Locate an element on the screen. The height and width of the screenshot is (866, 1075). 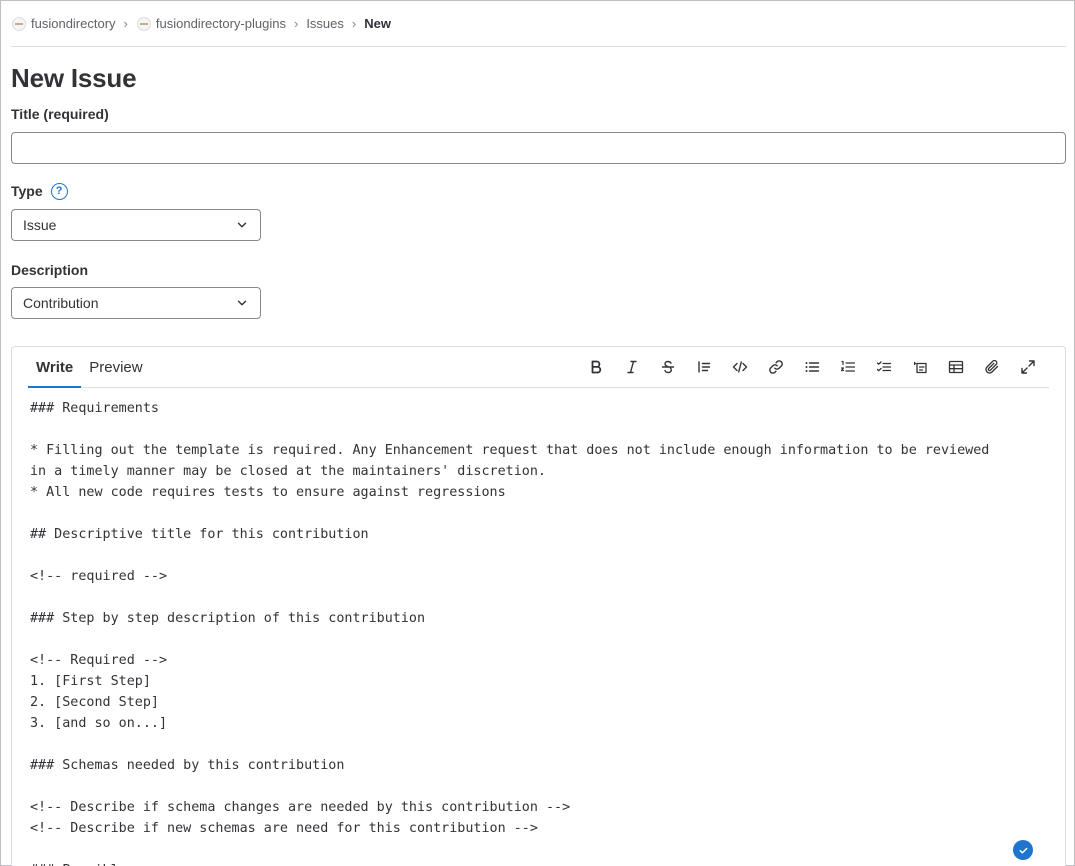
breadcrumb-label: Issues is located at coordinates (325, 23).